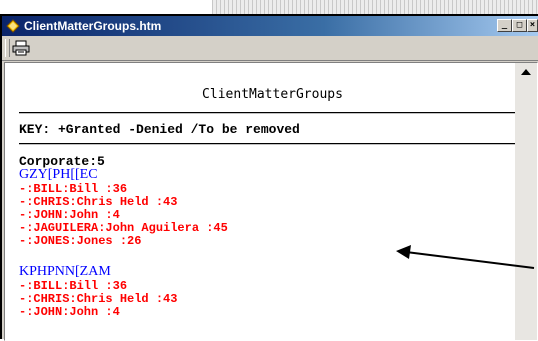  What do you see at coordinates (13, 26) in the screenshot?
I see `app-icon` at bounding box center [13, 26].